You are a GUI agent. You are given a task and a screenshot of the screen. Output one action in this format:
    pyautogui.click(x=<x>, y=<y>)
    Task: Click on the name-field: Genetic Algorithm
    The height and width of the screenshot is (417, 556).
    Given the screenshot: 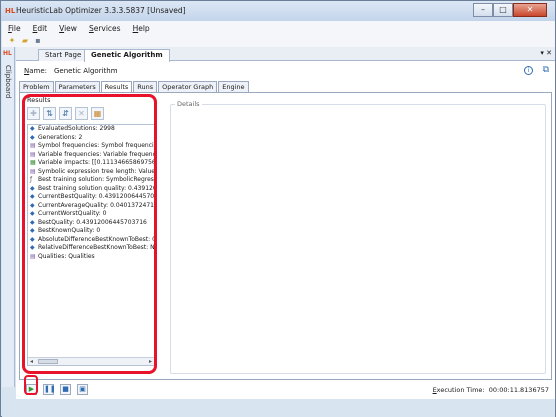 What is the action you would take?
    pyautogui.click(x=86, y=71)
    